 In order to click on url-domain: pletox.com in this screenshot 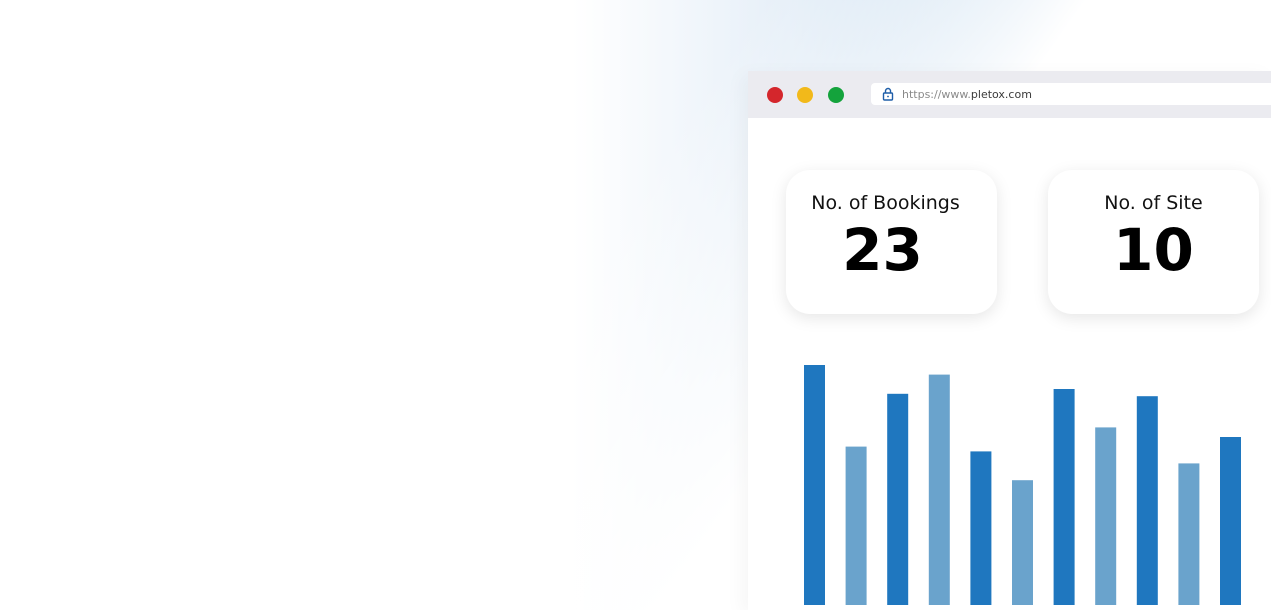, I will do `click(1001, 94)`.